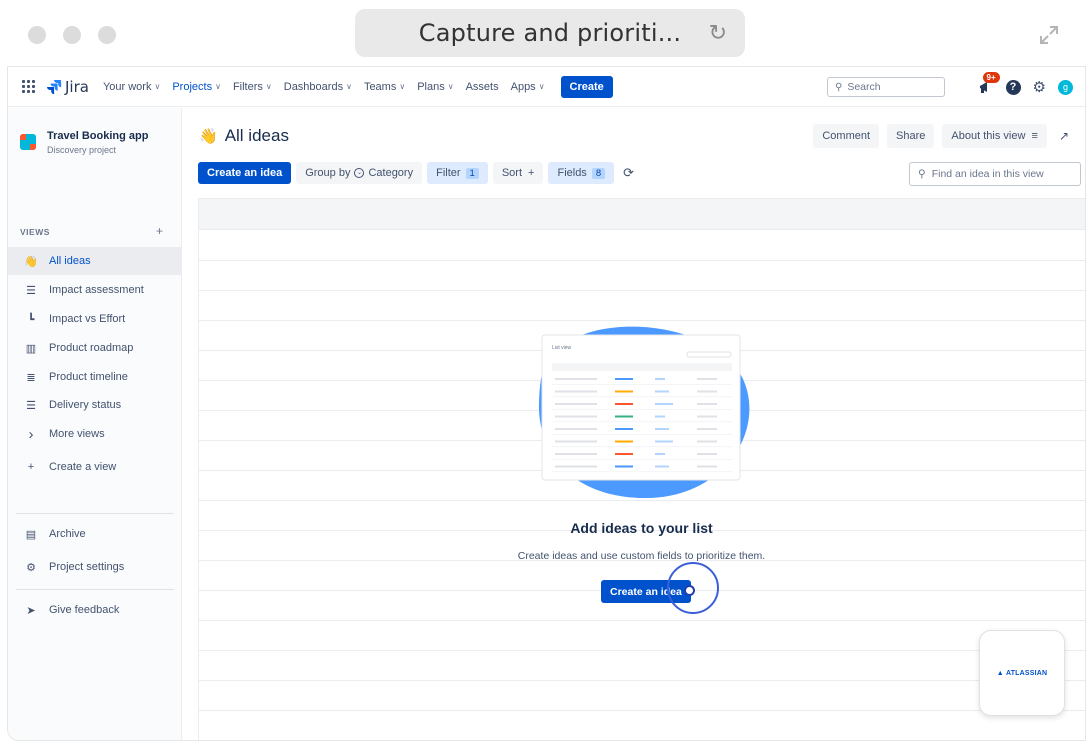 Image resolution: width=1086 pixels, height=741 pixels. I want to click on about-view-button: About this view ≡, so click(994, 136).